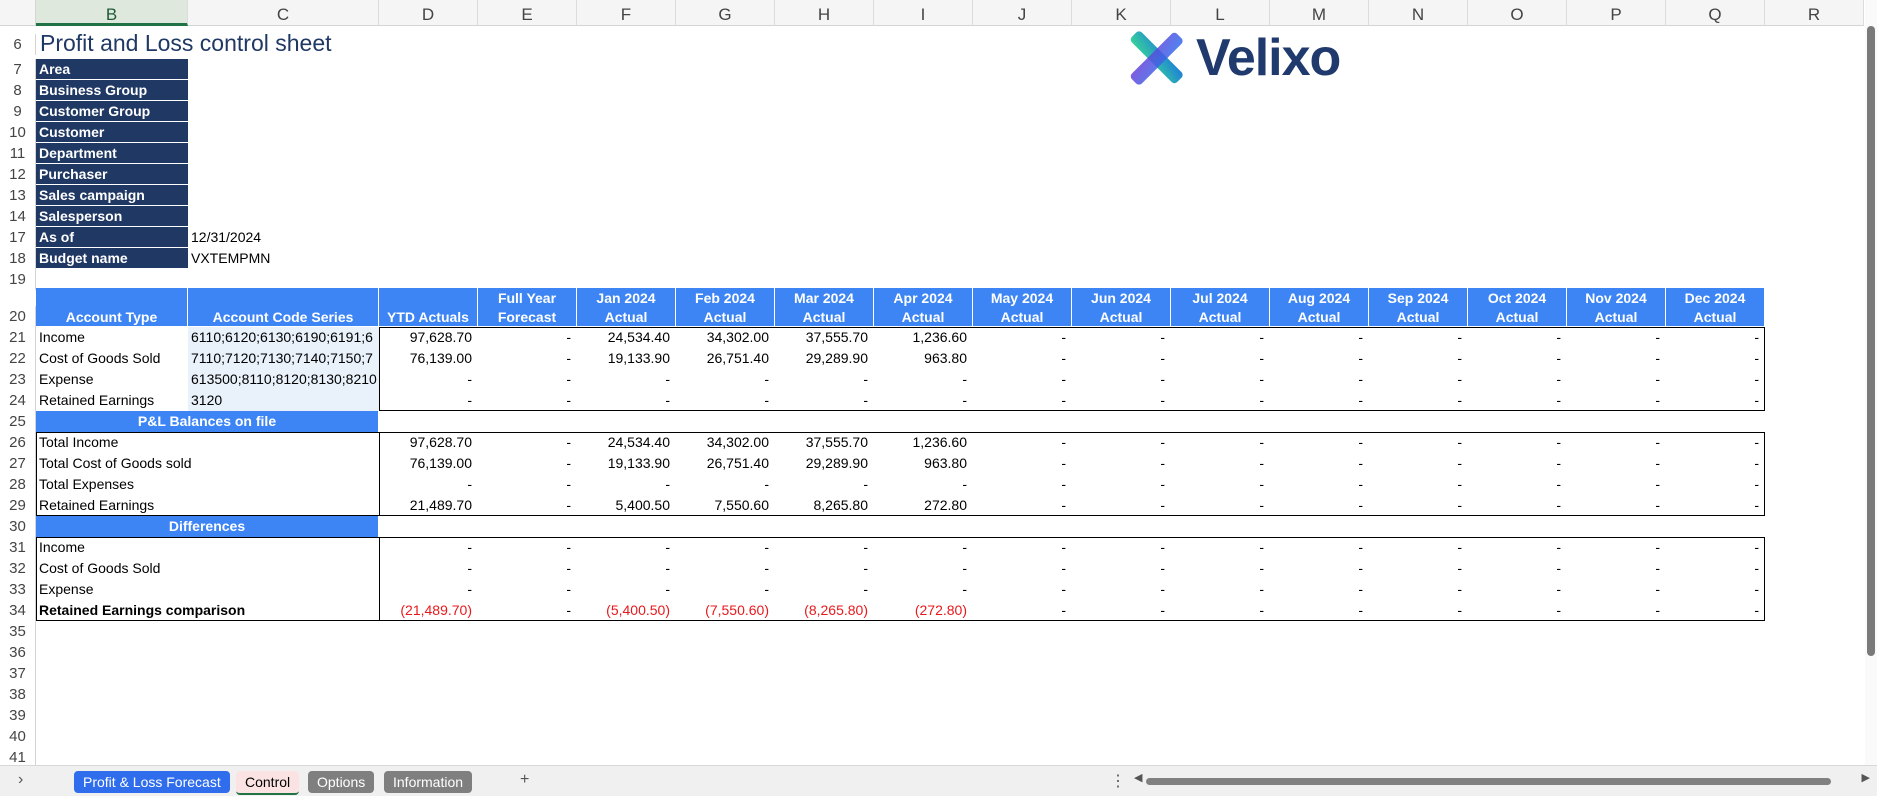  What do you see at coordinates (1072, 369) in the screenshot?
I see `accounts-values-border` at bounding box center [1072, 369].